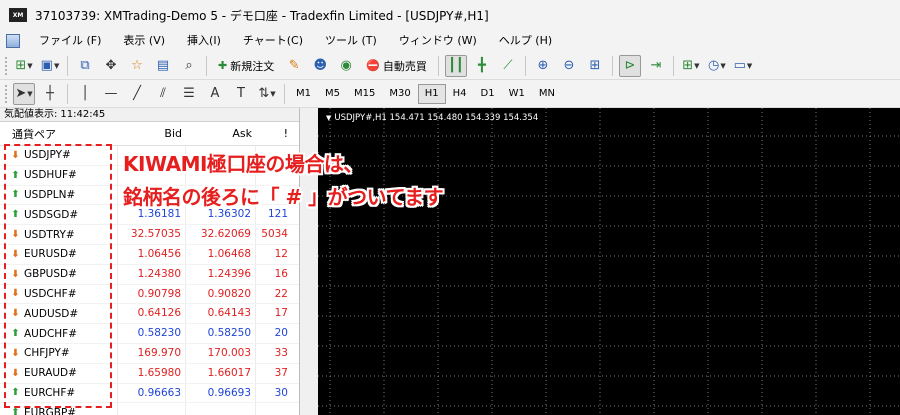  I want to click on menu-file: ファイル (F), so click(70, 41).